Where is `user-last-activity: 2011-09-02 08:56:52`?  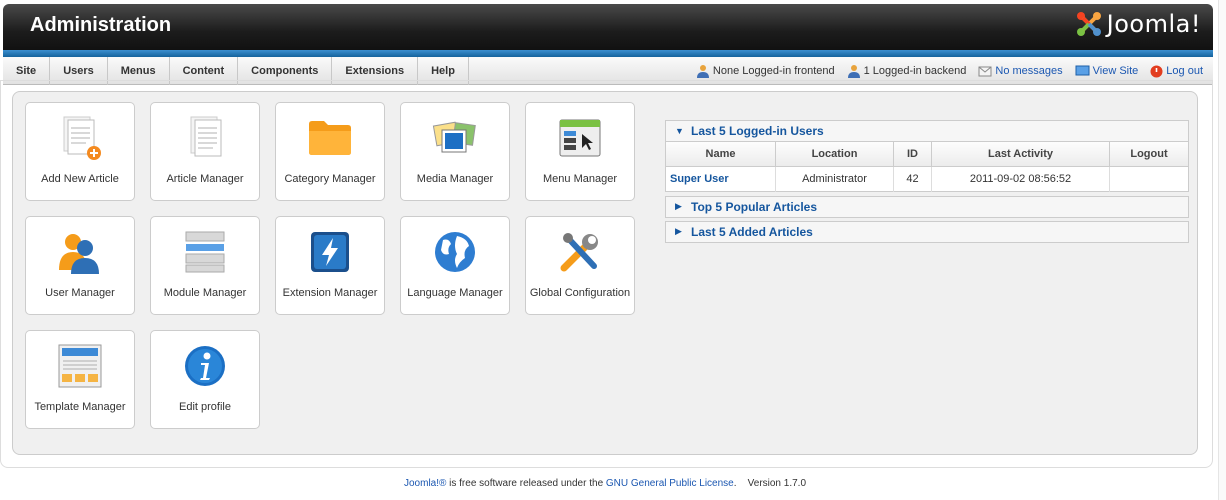 user-last-activity: 2011-09-02 08:56:52 is located at coordinates (1020, 178).